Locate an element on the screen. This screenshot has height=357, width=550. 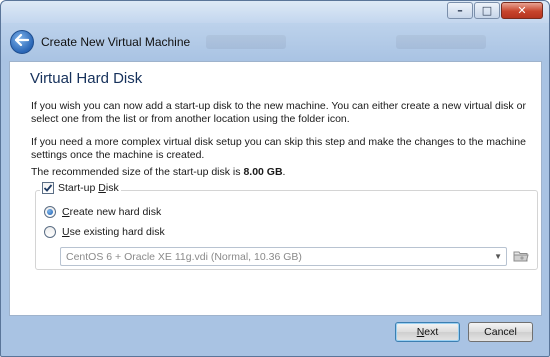
maximize-button: □ is located at coordinates (487, 10).